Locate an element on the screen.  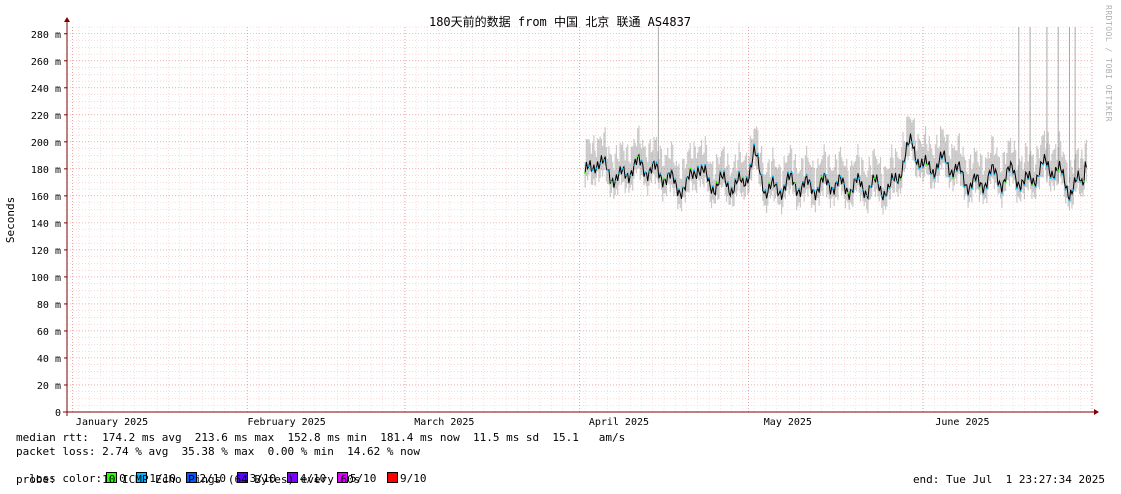
y-tick-label: 160 m is located at coordinates (46, 197).